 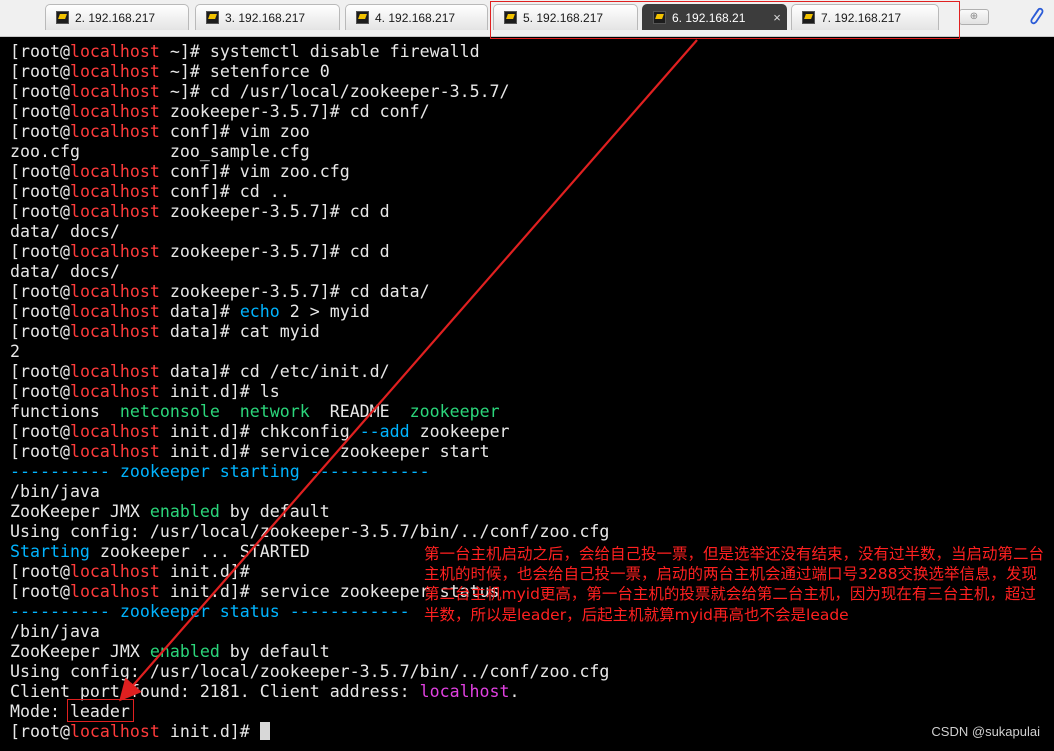 What do you see at coordinates (309, 712) in the screenshot?
I see `terminal-line: Mode: leader` at bounding box center [309, 712].